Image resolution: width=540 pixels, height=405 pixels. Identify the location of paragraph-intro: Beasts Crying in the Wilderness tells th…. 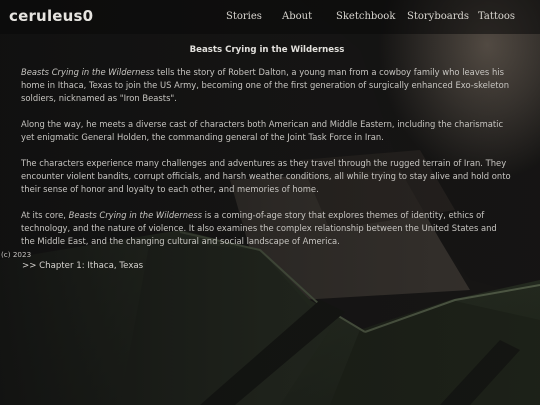
(267, 85).